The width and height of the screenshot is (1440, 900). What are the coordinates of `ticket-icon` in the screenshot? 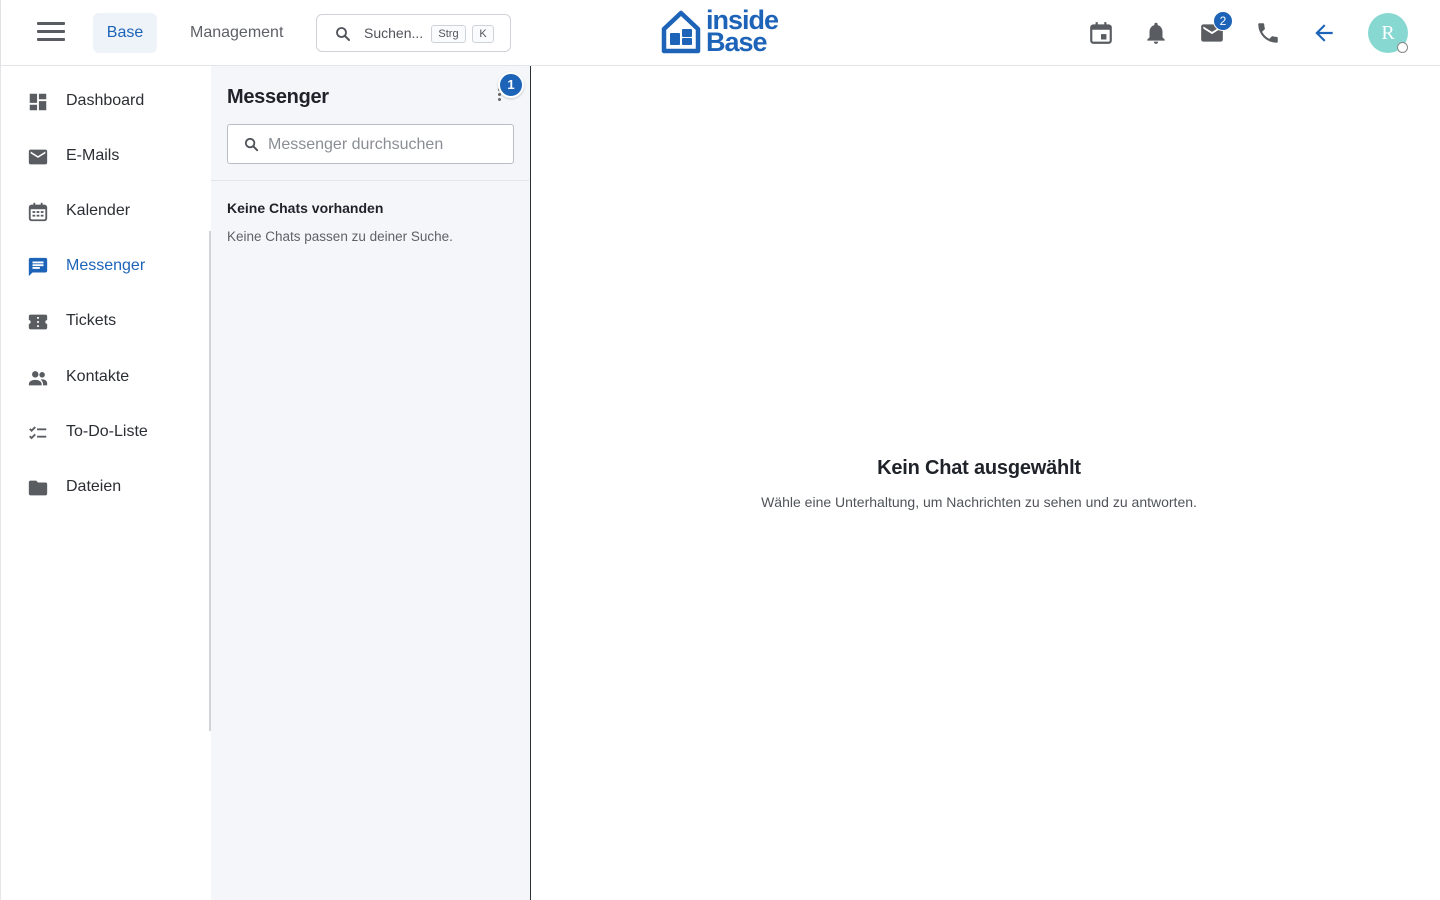 It's located at (38, 322).